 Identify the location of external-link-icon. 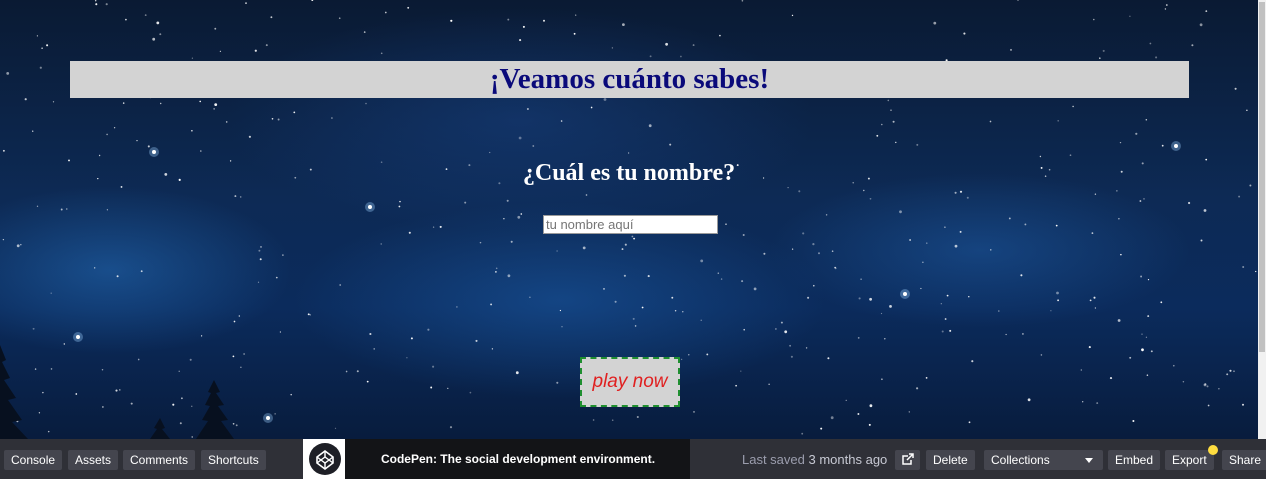
(908, 459).